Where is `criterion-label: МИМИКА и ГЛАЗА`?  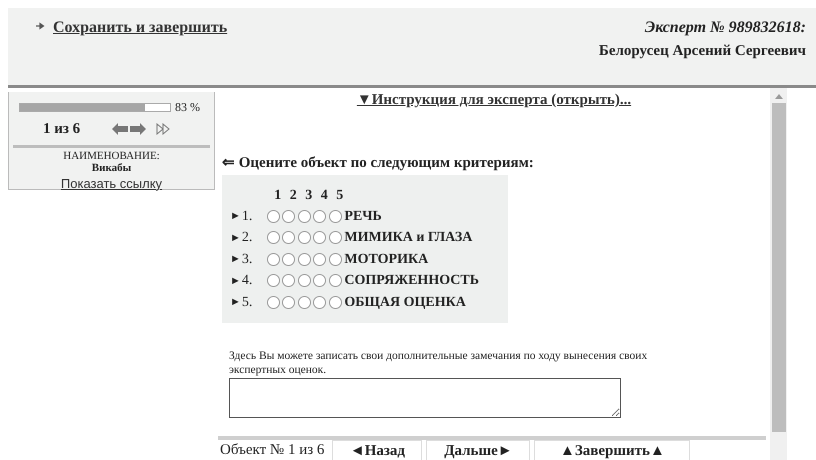 criterion-label: МИМИКА и ГЛАЗА is located at coordinates (408, 238).